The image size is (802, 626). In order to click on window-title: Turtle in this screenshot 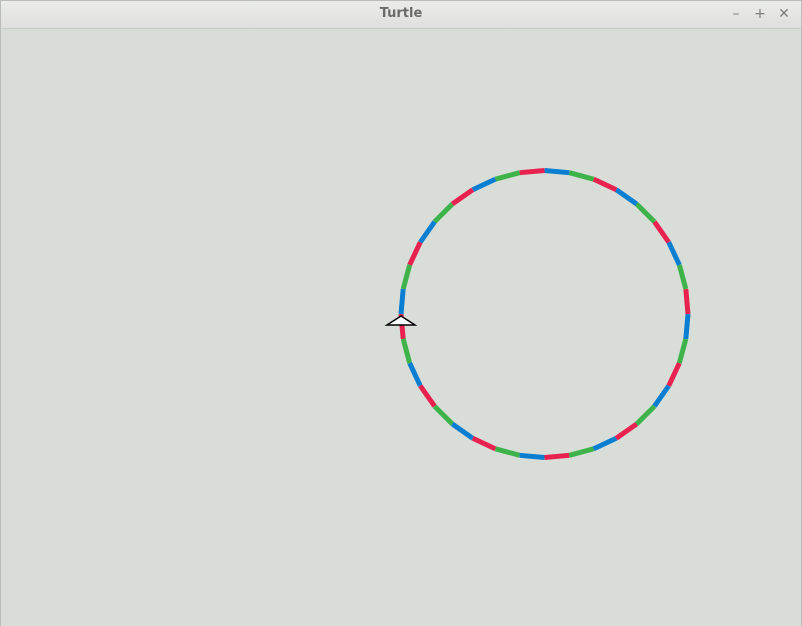, I will do `click(401, 13)`.